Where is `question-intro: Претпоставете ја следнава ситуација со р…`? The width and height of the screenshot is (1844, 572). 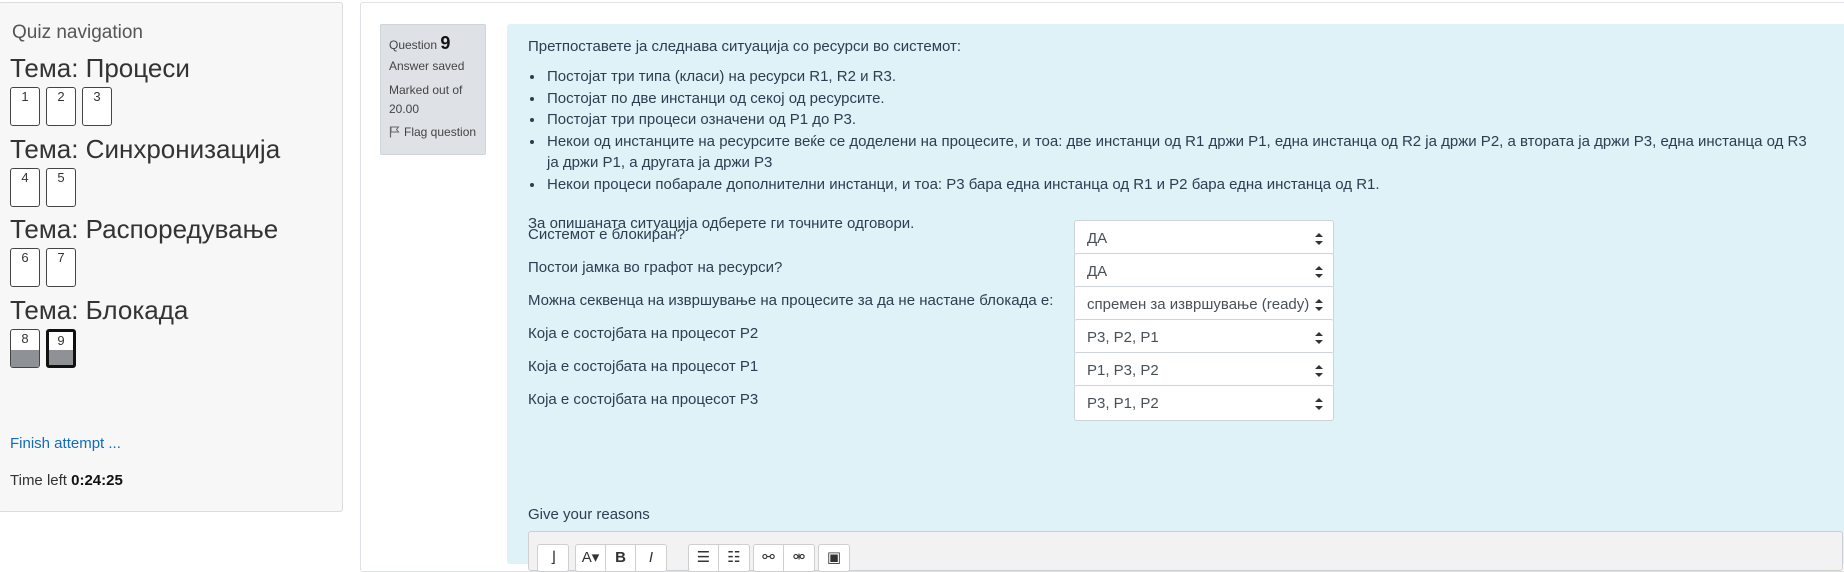 question-intro: Претпоставете ја следнава ситуација со р… is located at coordinates (745, 46).